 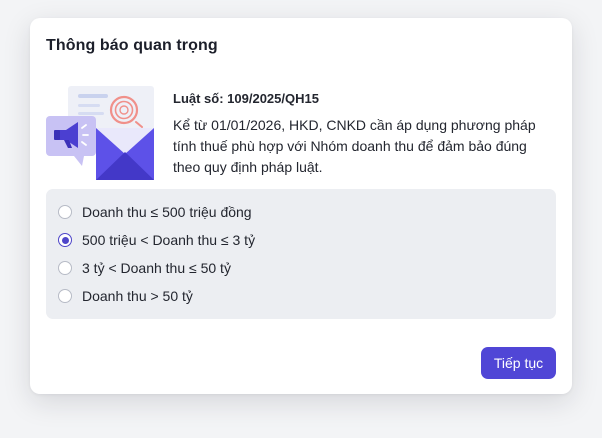 I want to click on option-label: Doanh thu > 50 tỷ, so click(x=137, y=296).